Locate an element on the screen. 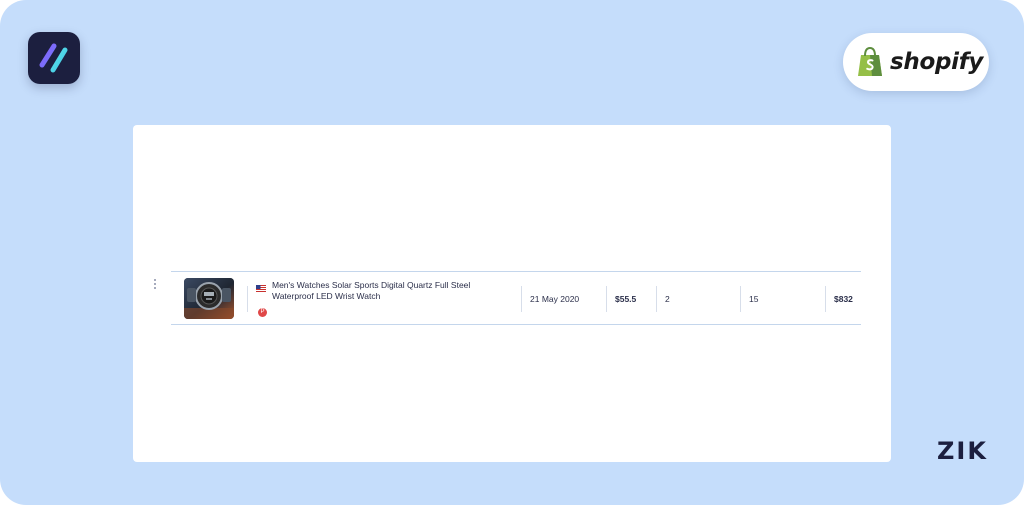 Image resolution: width=1024 pixels, height=505 pixels. count-cell: 2 is located at coordinates (667, 299).